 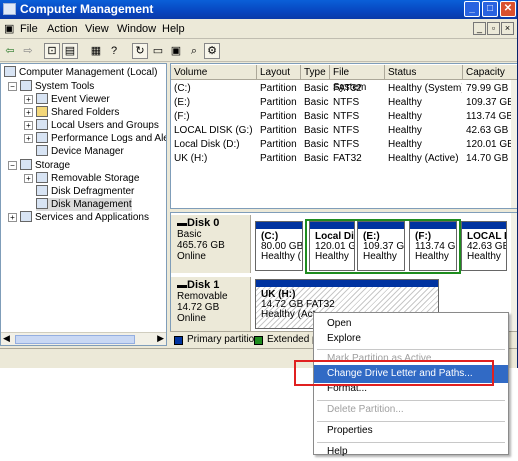 I want to click on tree-item-system-tools: System Tools, so click(x=57, y=86).